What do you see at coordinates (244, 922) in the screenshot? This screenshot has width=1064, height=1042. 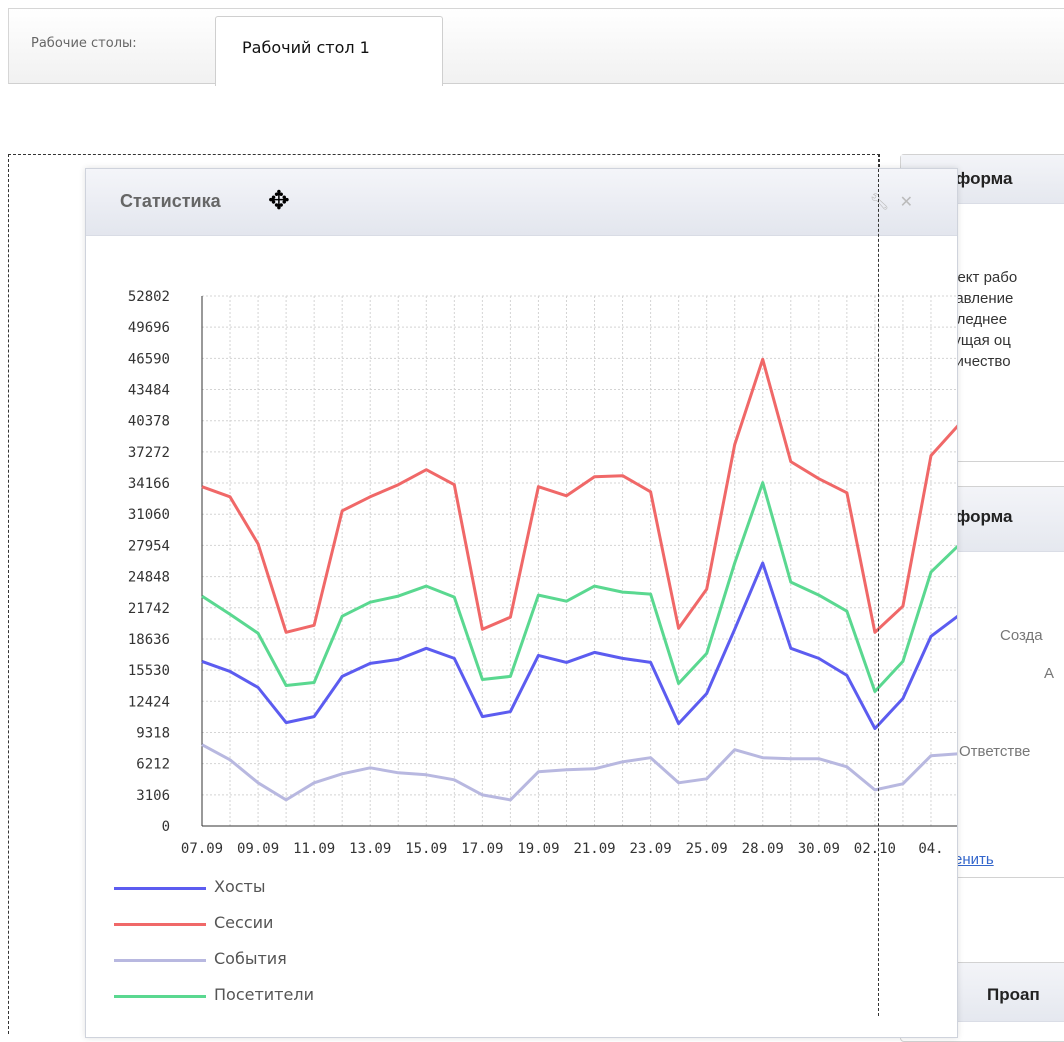 I see `legend-label: Сессии` at bounding box center [244, 922].